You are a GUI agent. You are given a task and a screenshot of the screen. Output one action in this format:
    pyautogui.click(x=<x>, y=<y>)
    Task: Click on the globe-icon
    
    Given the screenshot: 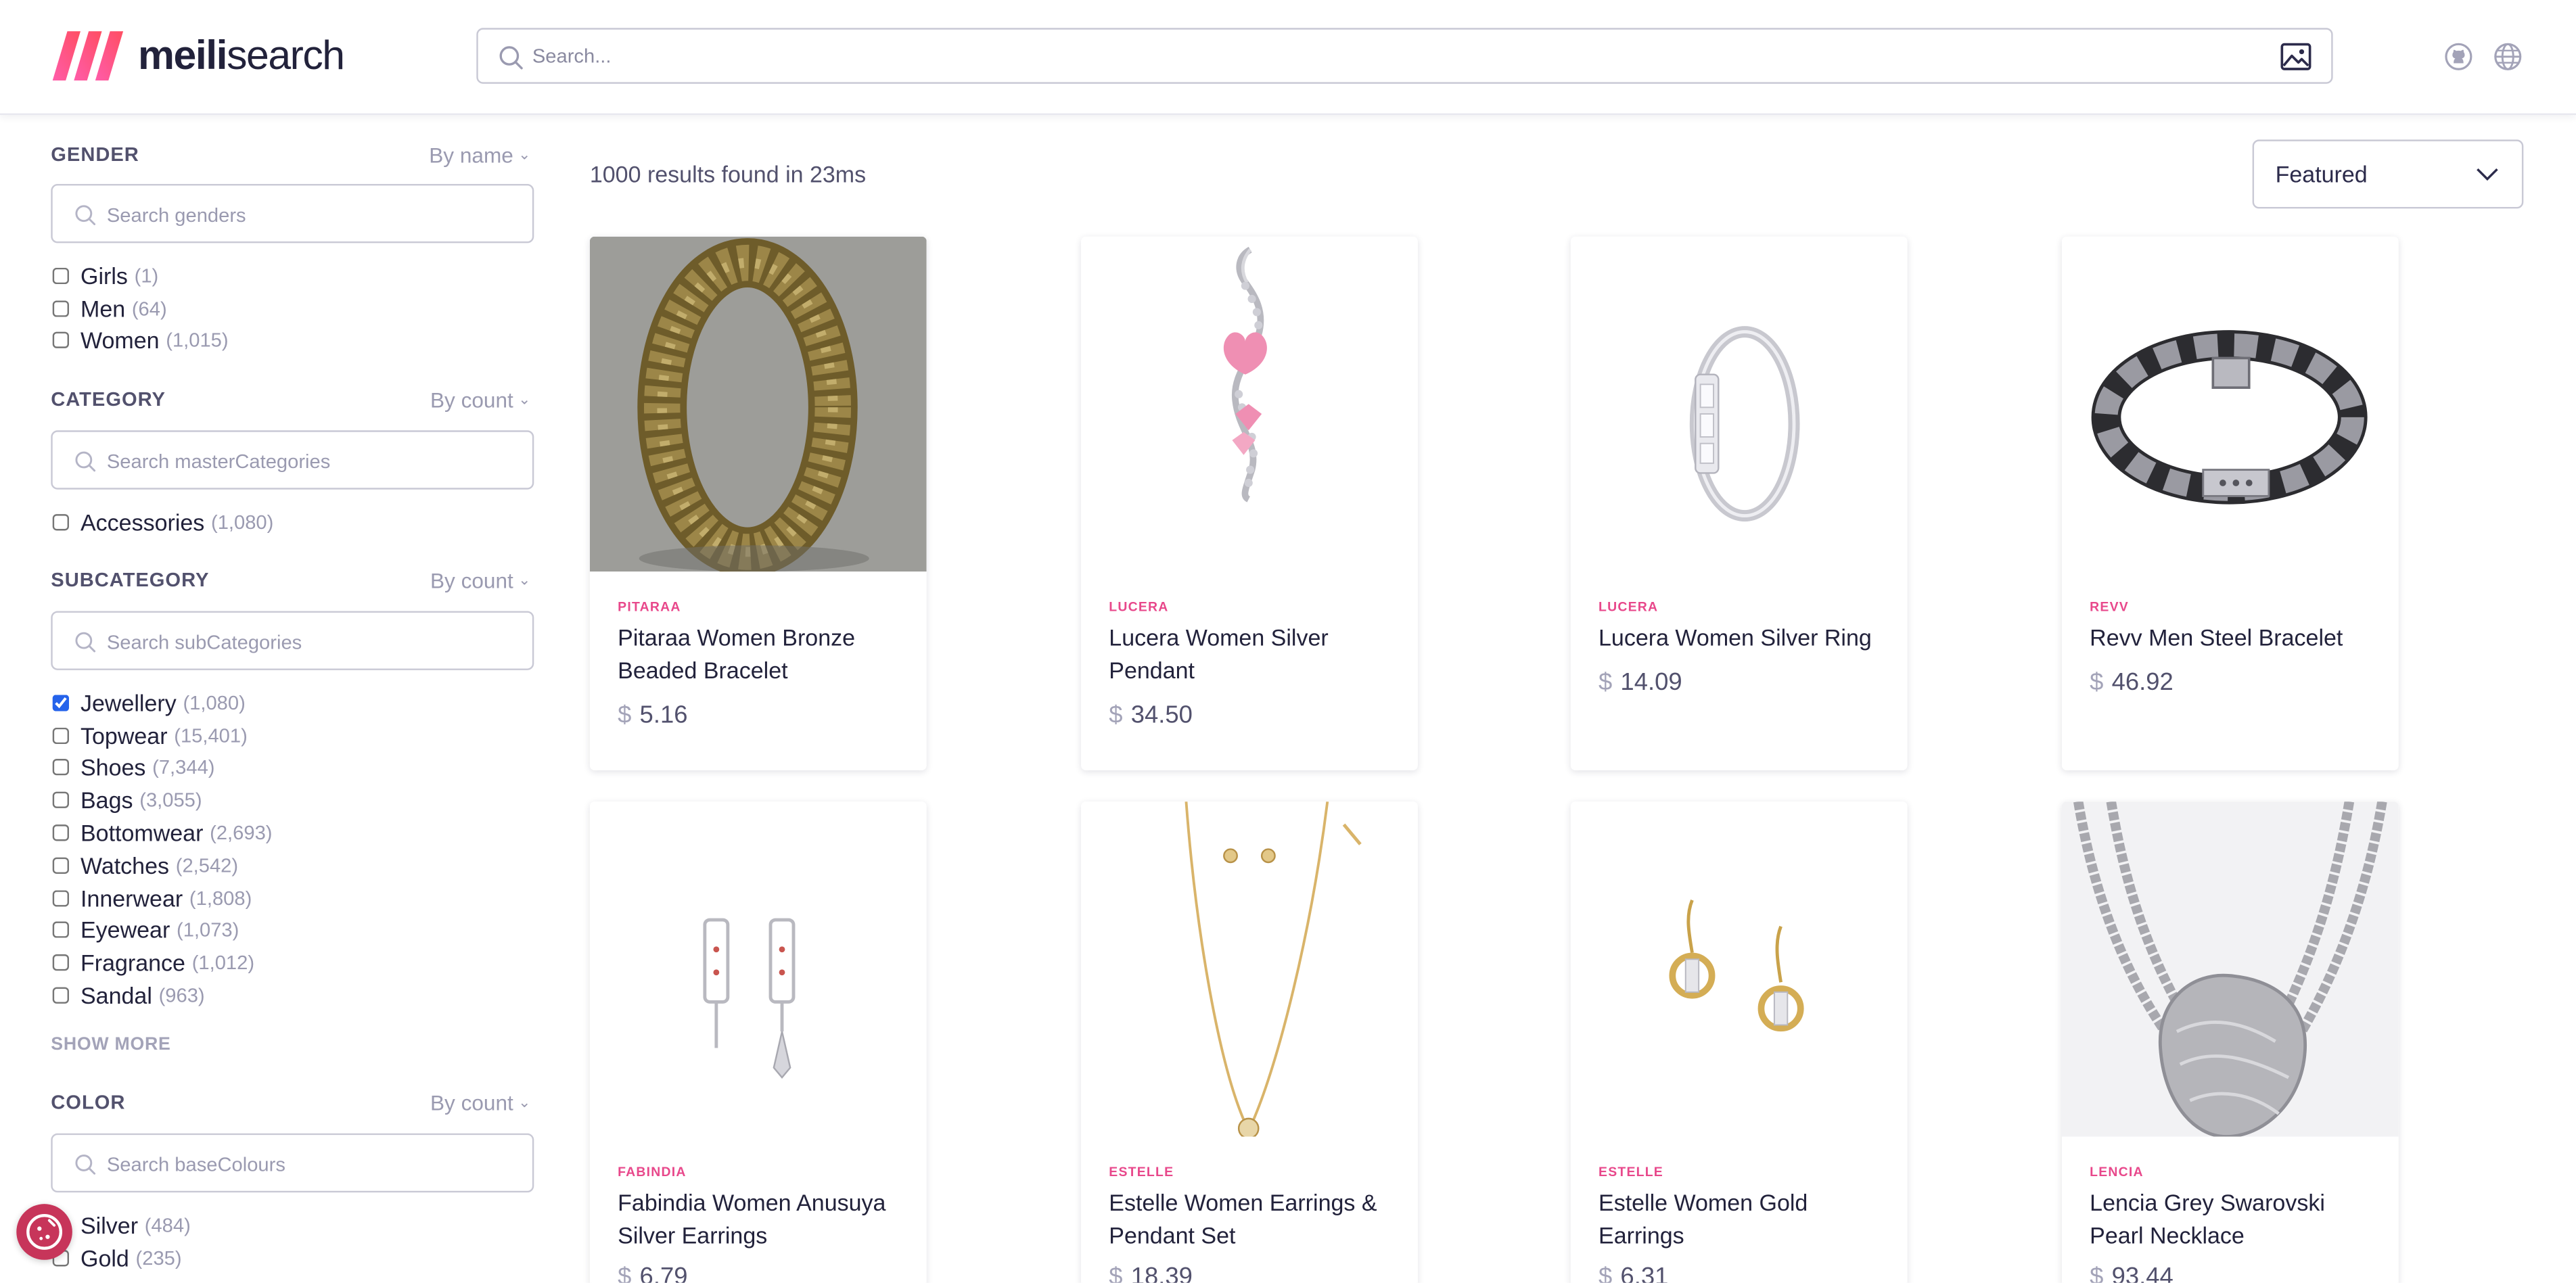 What is the action you would take?
    pyautogui.click(x=2508, y=56)
    